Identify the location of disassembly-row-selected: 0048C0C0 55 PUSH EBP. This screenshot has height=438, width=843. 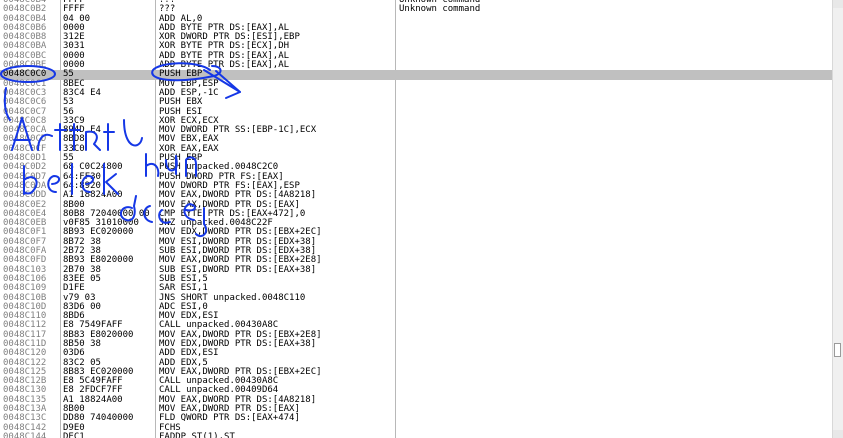
(416, 75).